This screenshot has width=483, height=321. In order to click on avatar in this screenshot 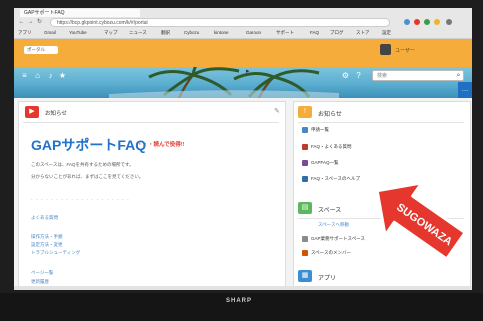, I will do `click(385, 49)`.